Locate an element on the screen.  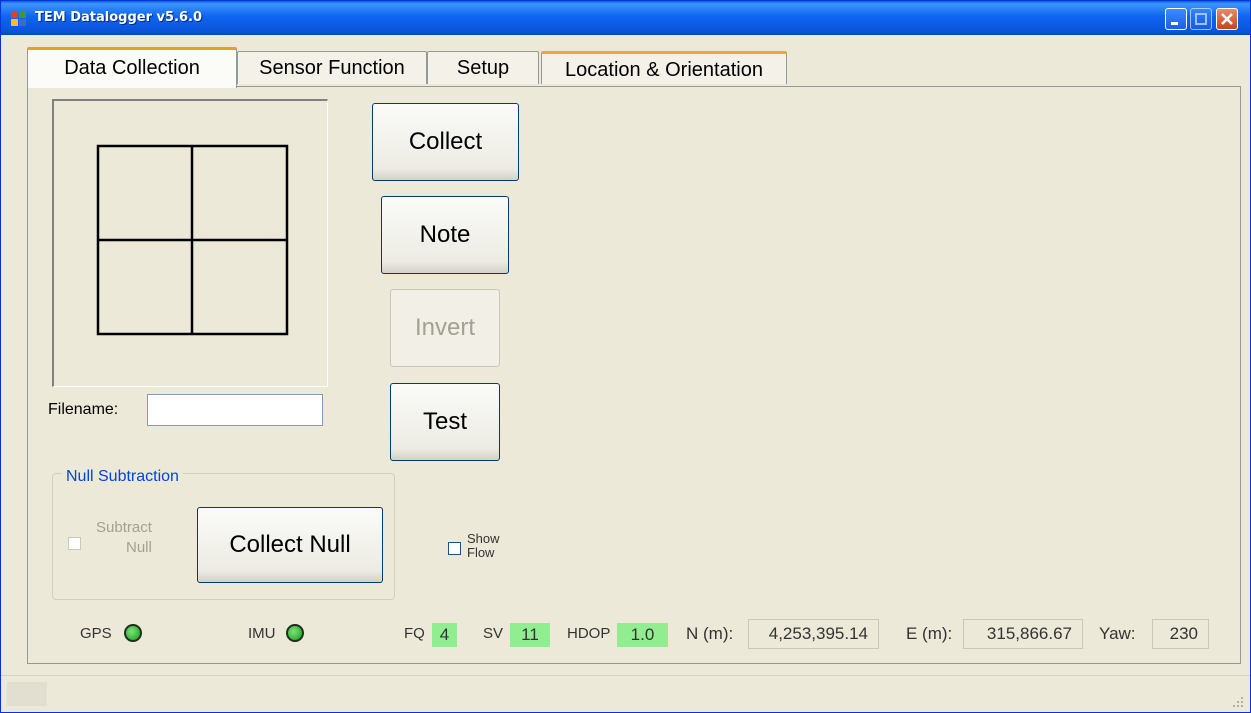
gps-label: GPS is located at coordinates (96, 633).